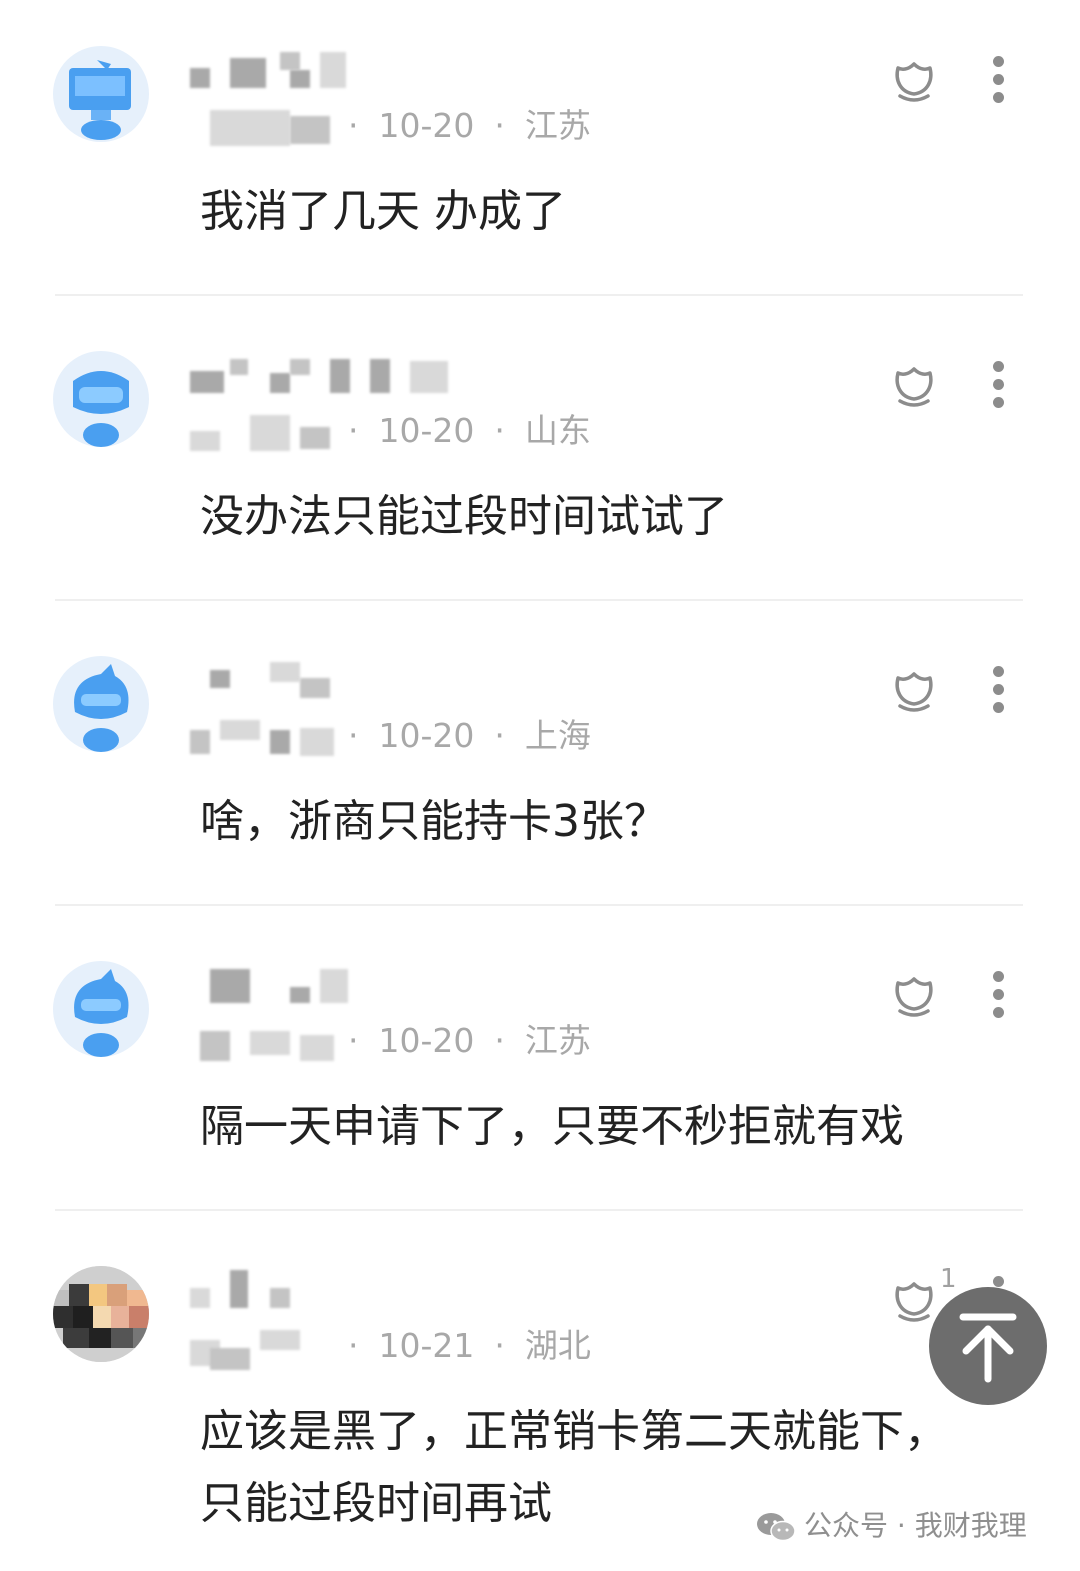 The width and height of the screenshot is (1080, 1571). Describe the element at coordinates (776, 1527) in the screenshot. I see `wechat-icon` at that location.